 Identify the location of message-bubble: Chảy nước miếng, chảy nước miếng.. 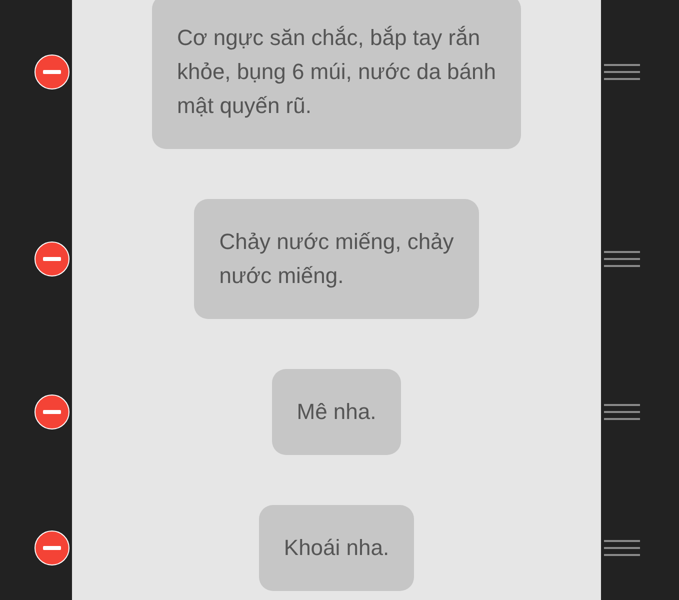
(336, 259).